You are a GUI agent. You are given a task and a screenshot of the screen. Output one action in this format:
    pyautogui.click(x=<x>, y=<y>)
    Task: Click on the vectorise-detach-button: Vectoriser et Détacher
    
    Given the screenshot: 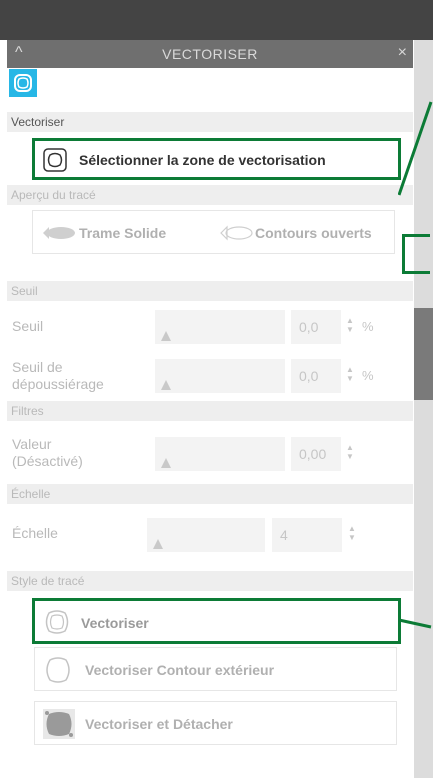 What is the action you would take?
    pyautogui.click(x=215, y=723)
    